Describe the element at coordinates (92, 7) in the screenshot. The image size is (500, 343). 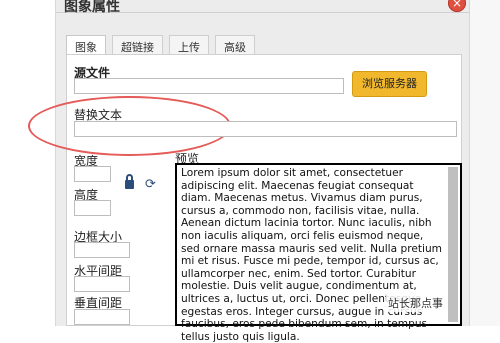
I see `dialog-title: 图象属性` at that location.